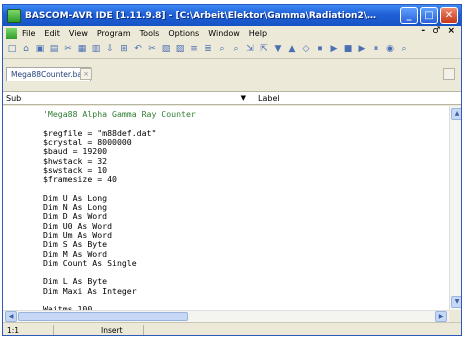  What do you see at coordinates (269, 98) in the screenshot?
I see `label-dropdown: Label` at bounding box center [269, 98].